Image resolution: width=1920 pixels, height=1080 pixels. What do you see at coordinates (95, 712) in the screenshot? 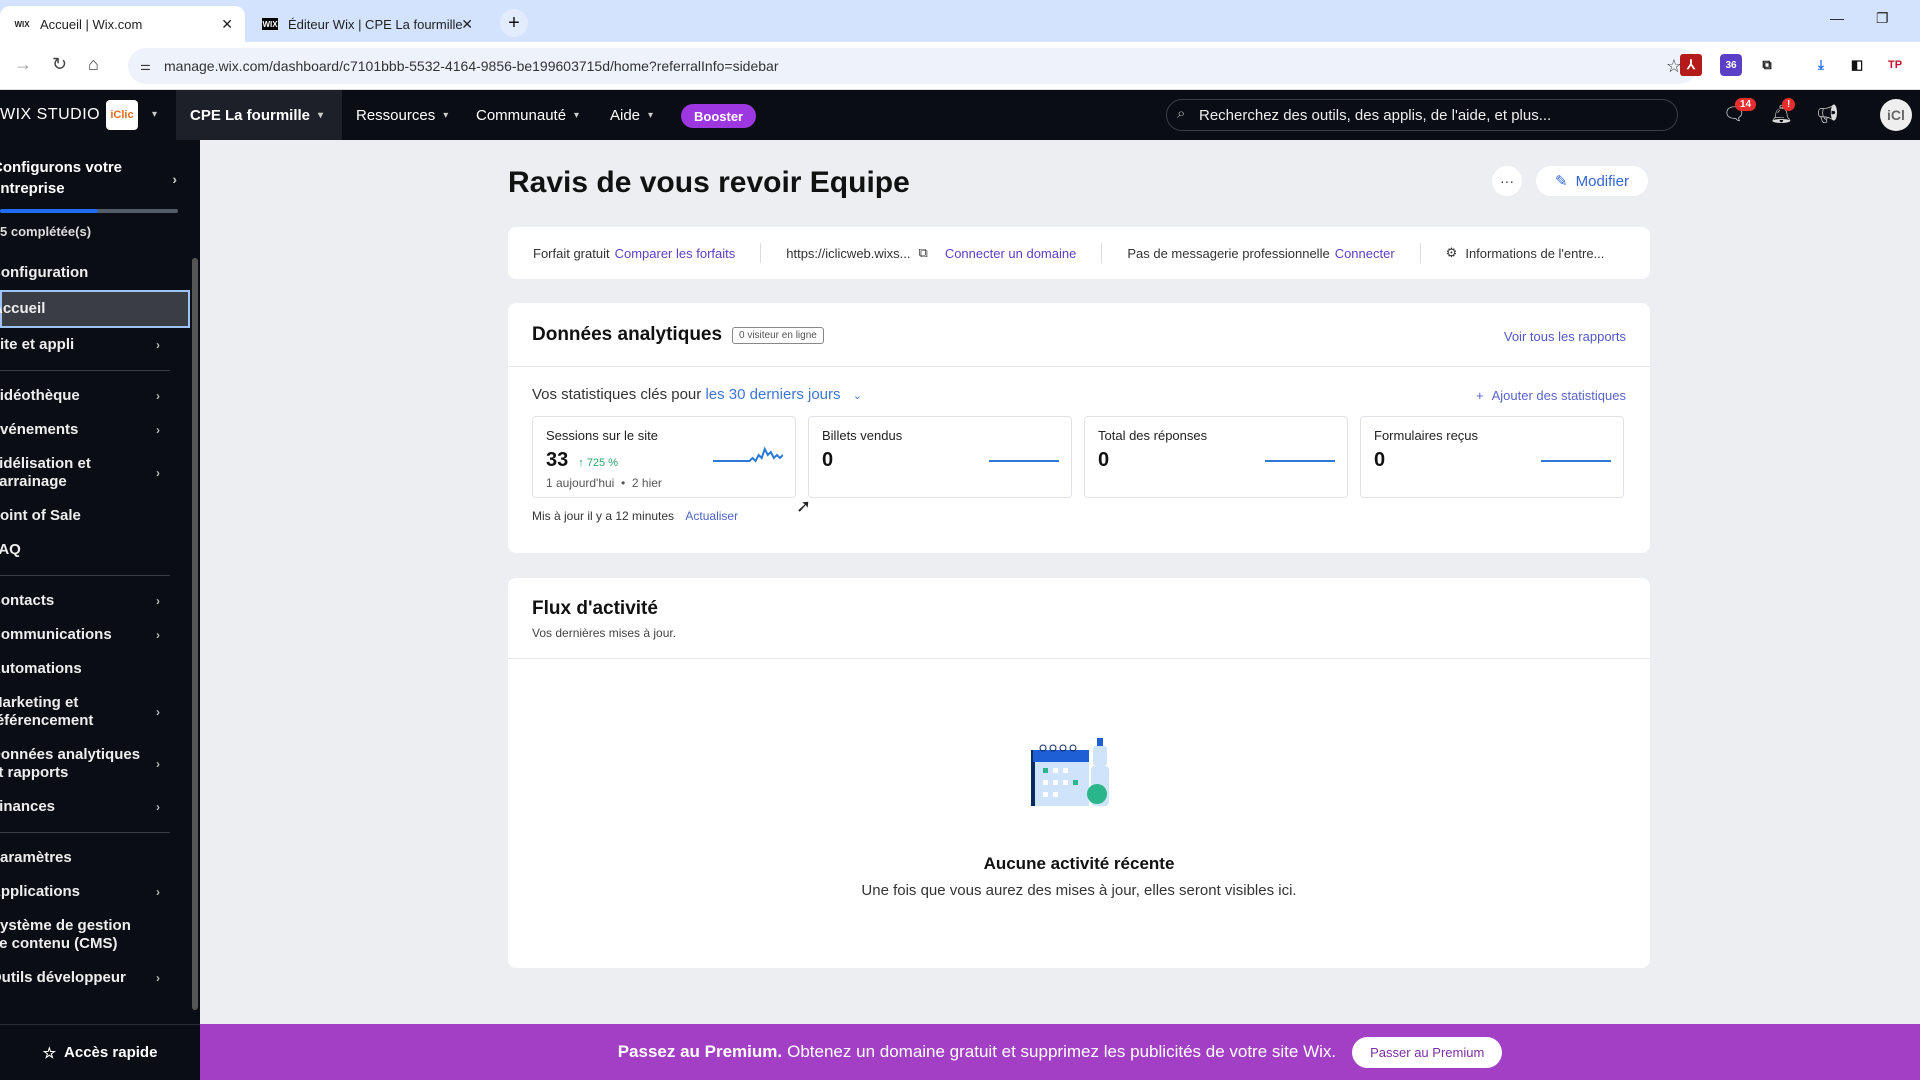
I see `sidebar-item: Marketing et référencement ›` at bounding box center [95, 712].